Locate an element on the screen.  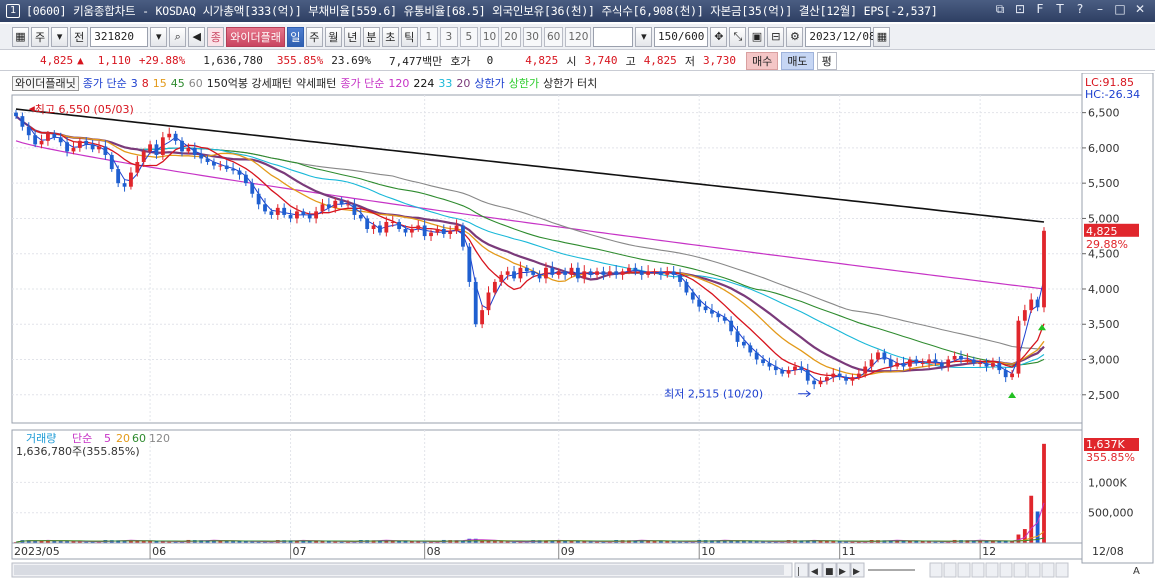
balance-button: 평 is located at coordinates (826, 60).